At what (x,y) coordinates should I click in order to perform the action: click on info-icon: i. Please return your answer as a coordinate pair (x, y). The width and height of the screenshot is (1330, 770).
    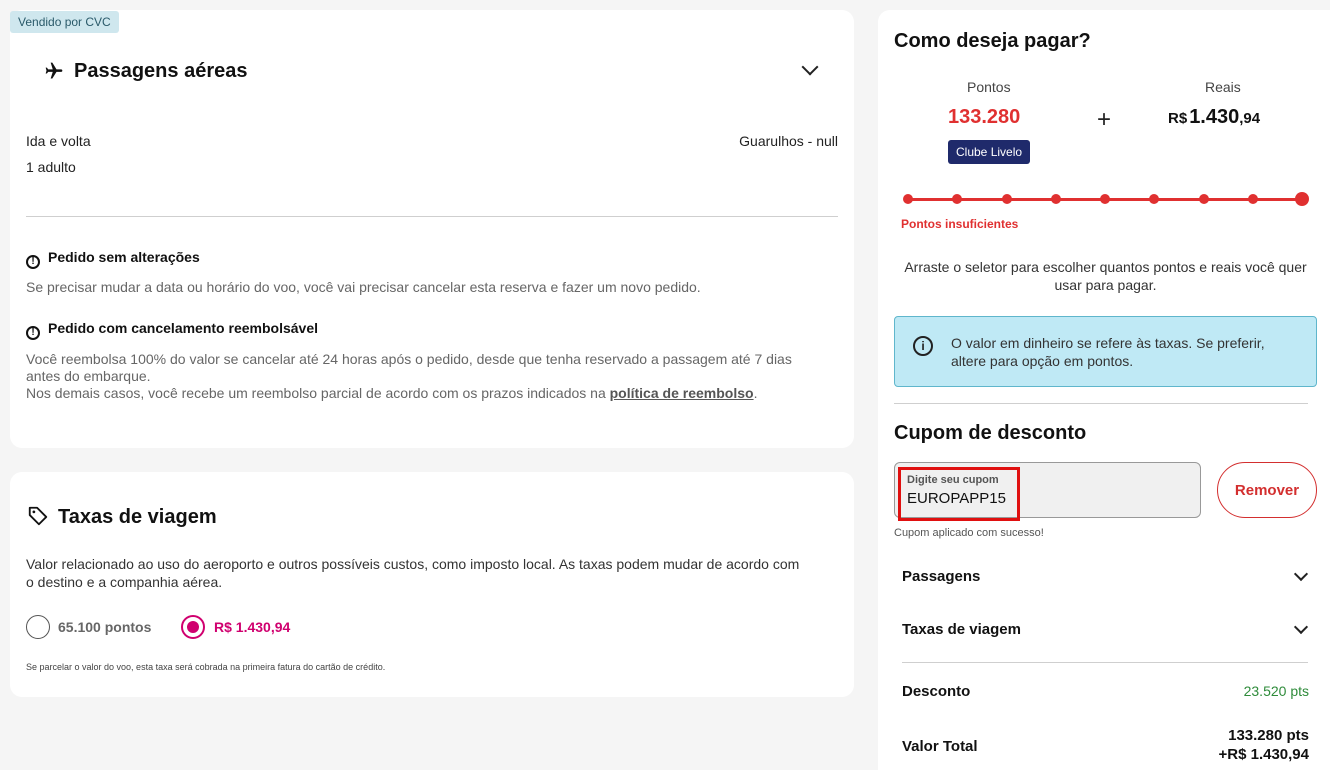
    Looking at the image, I should click on (923, 346).